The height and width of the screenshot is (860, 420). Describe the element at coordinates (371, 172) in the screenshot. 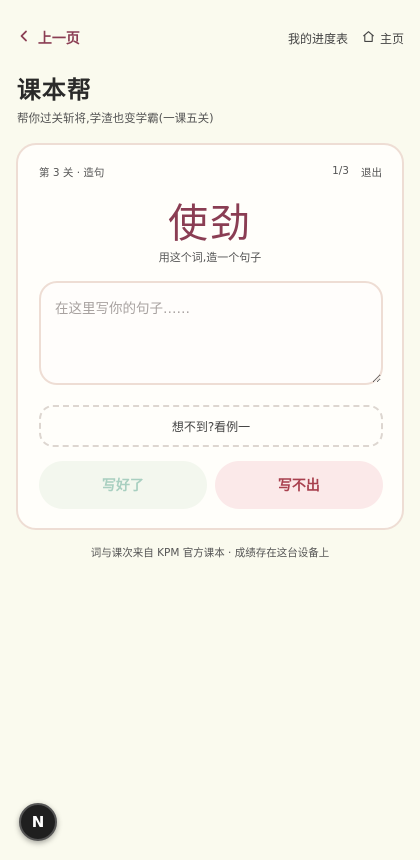

I see `exit-button: 退出` at that location.